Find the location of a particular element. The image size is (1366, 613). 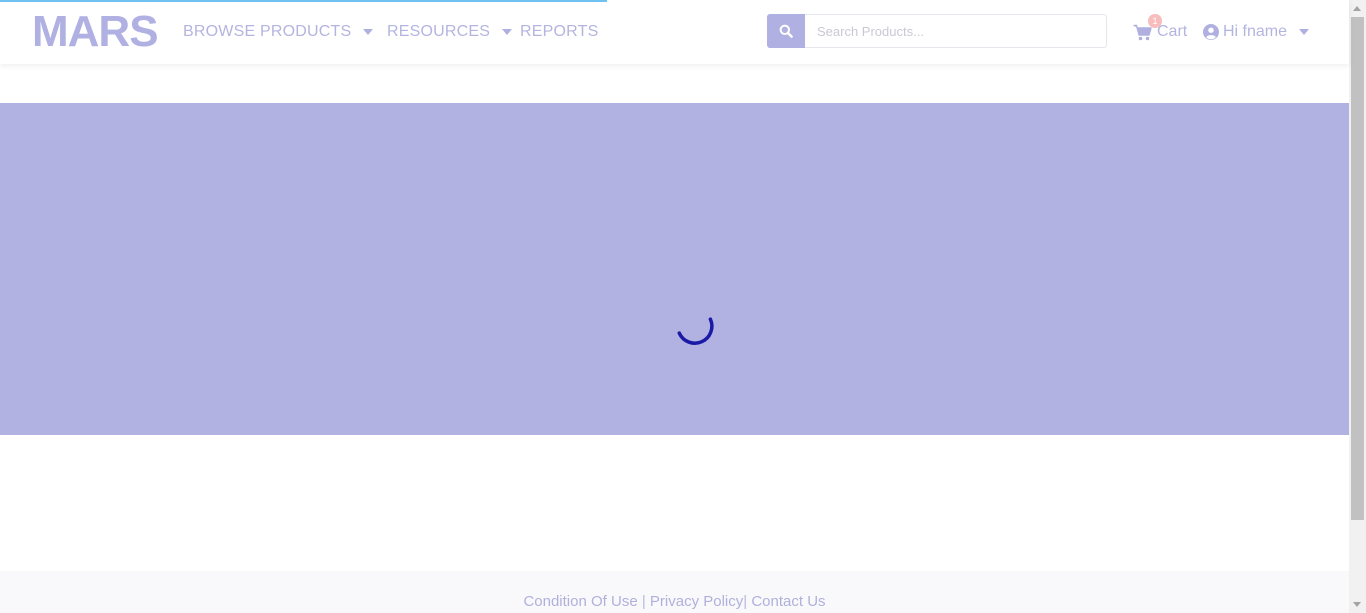

scroll-down-arrow-icon is located at coordinates (1357, 604).